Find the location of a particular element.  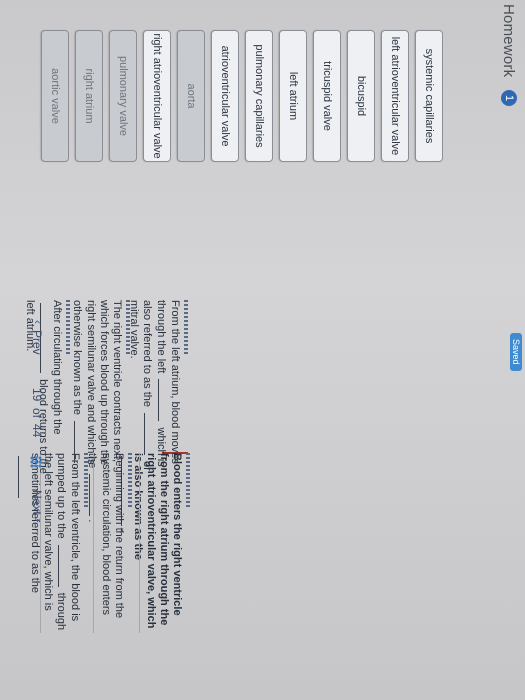

grid-icon is located at coordinates (36, 462).